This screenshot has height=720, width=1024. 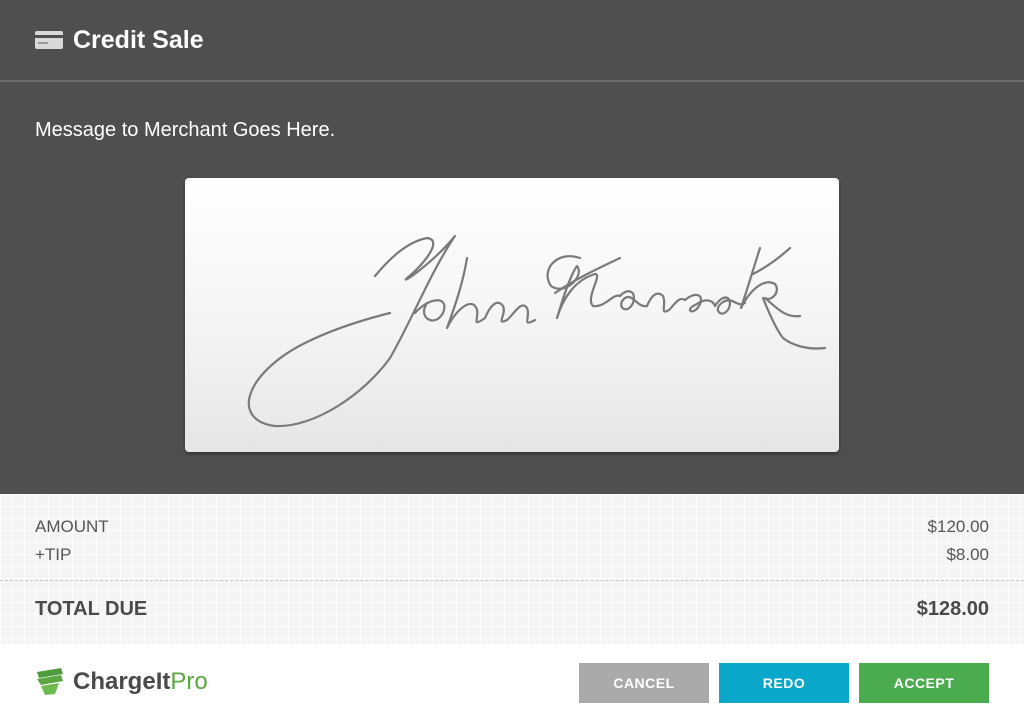 I want to click on accept-button: ACCEPT, so click(x=924, y=683).